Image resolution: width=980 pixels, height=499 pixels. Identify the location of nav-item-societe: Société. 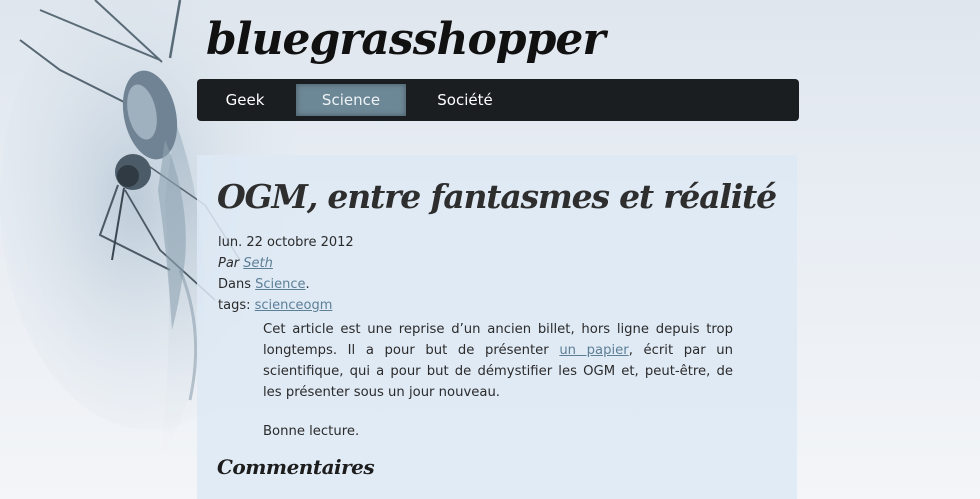
(465, 100).